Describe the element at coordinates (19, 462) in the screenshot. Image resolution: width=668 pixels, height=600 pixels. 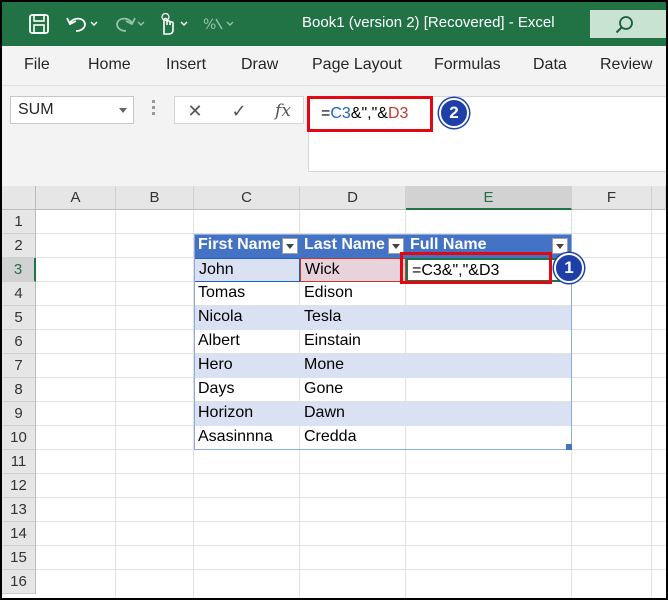
I see `row-header-11: 11` at that location.